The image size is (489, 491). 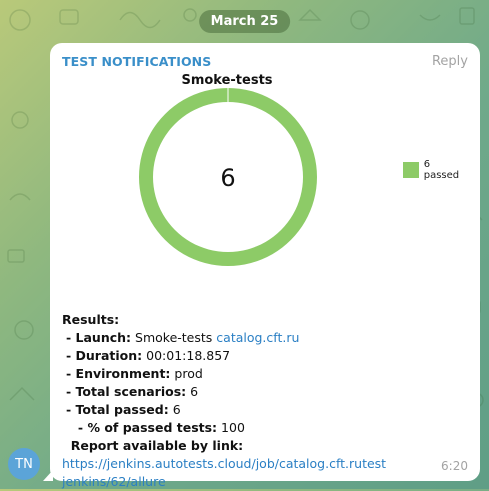 What do you see at coordinates (265, 356) in the screenshot?
I see `duration-line: - Duration: 00:01:18.857` at bounding box center [265, 356].